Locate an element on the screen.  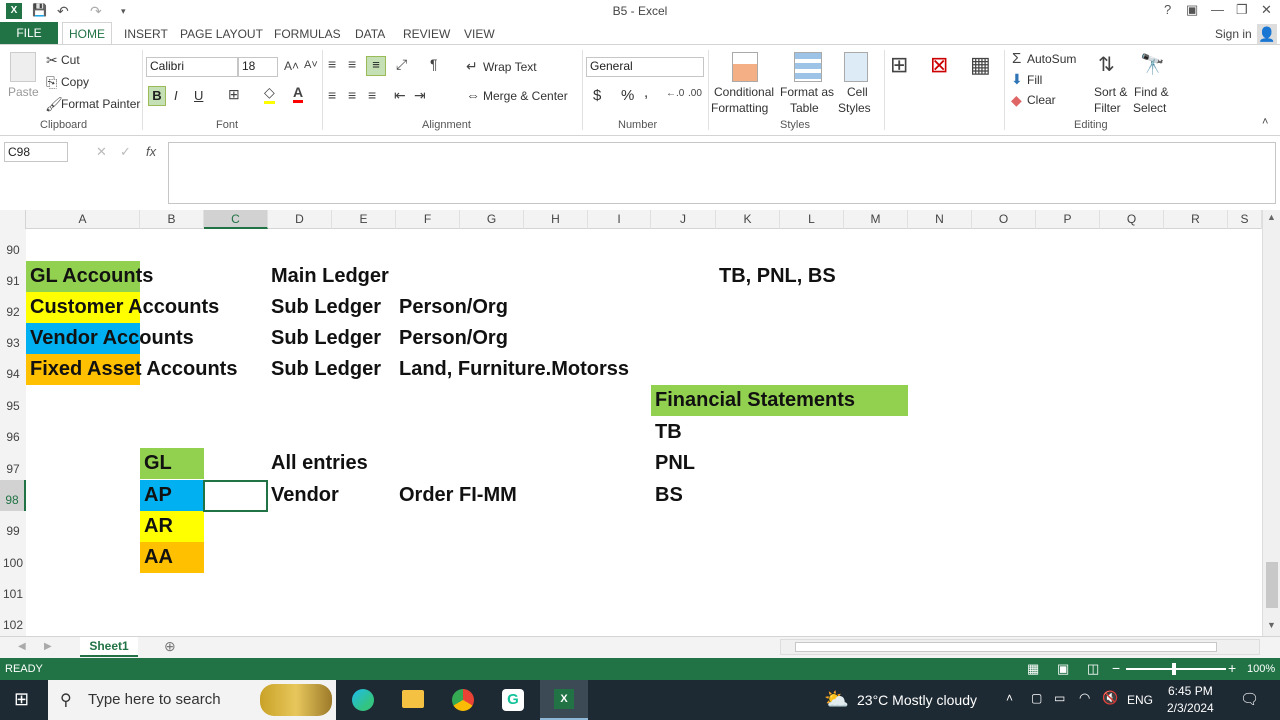
autosum-icon: Σ is located at coordinates (1016, 58).